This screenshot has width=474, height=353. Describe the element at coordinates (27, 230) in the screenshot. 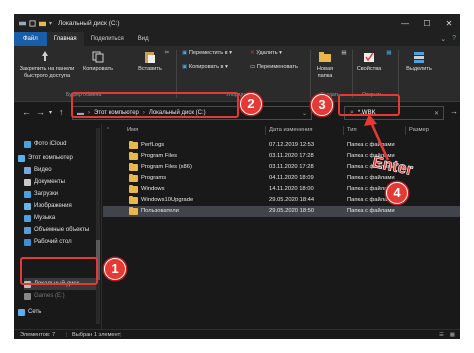

I see `3d-objects-icon` at that location.